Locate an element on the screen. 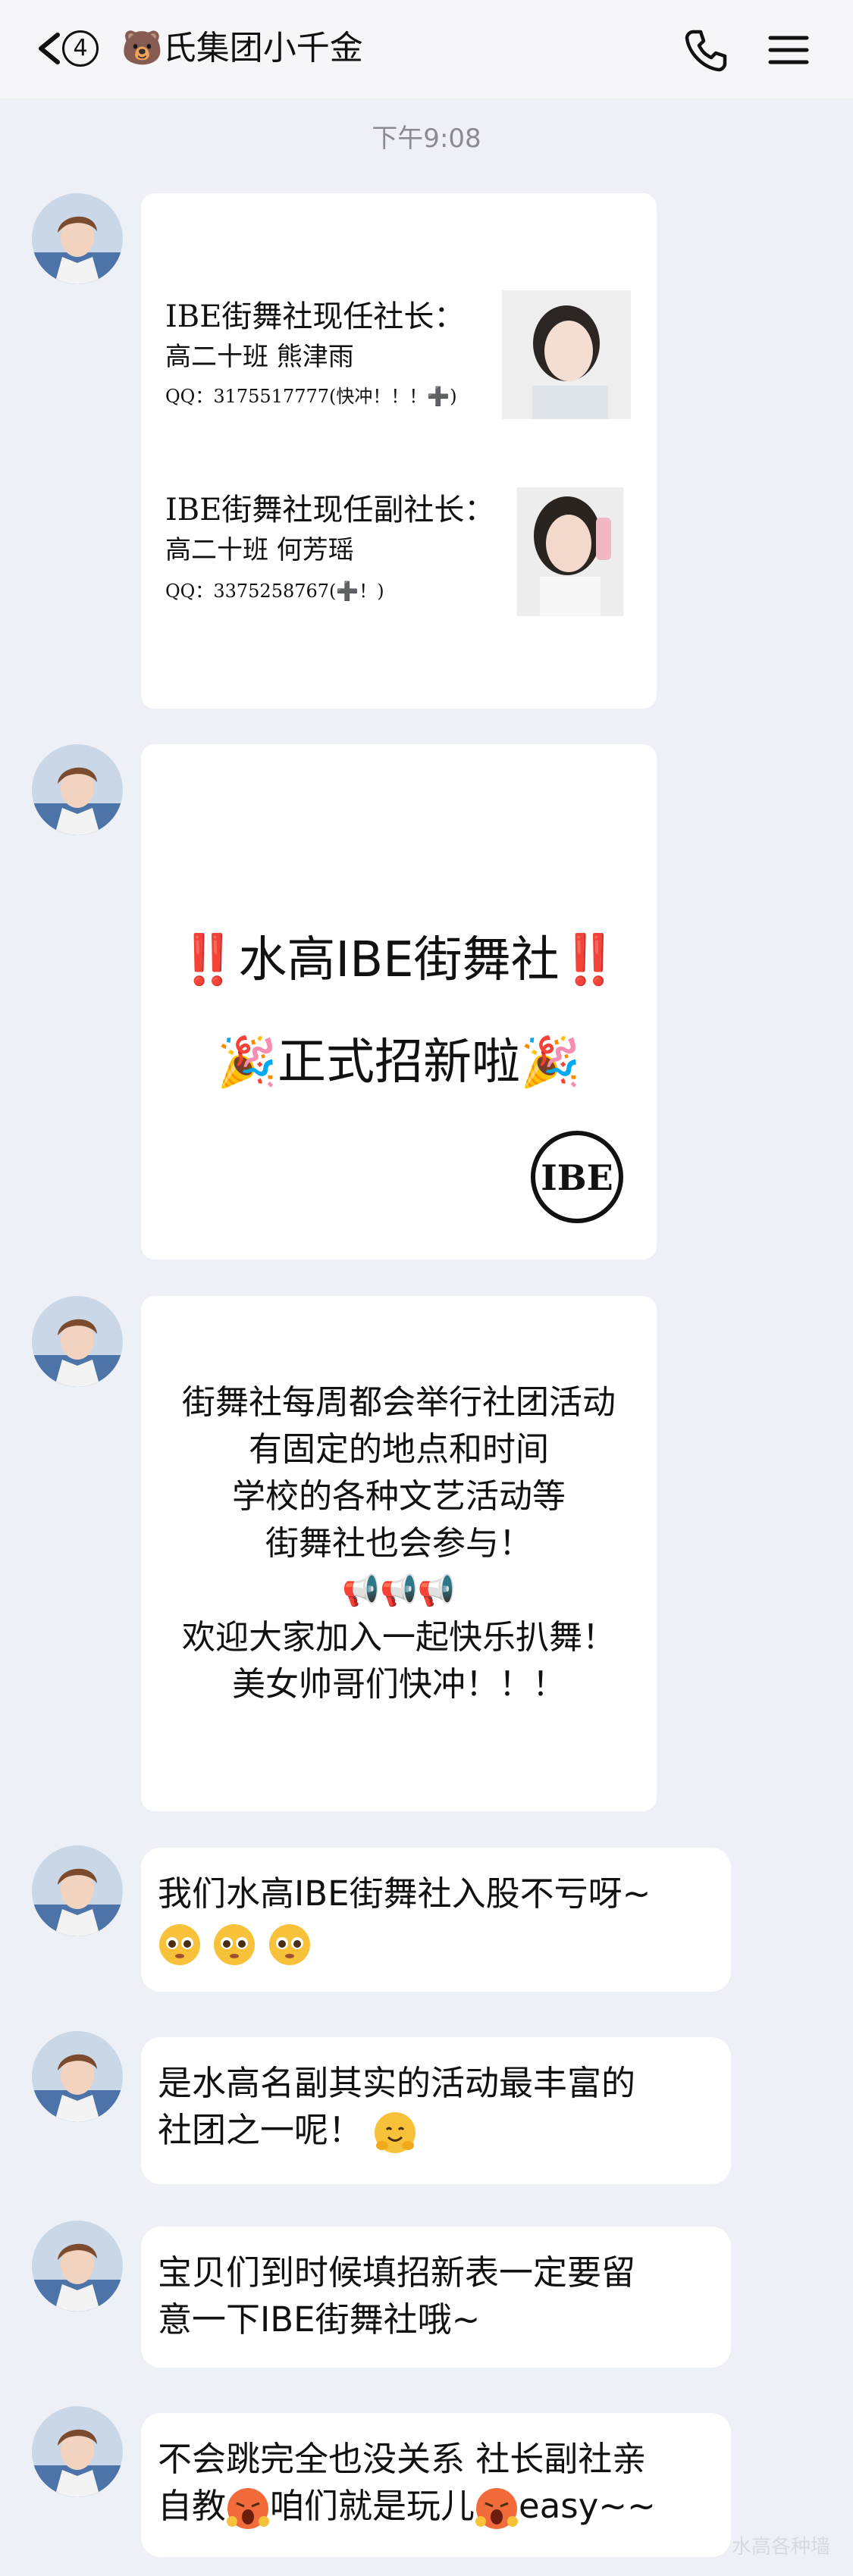 This screenshot has height=2576, width=853. chat-header: 4 🐻氏集团小千金 is located at coordinates (426, 50).